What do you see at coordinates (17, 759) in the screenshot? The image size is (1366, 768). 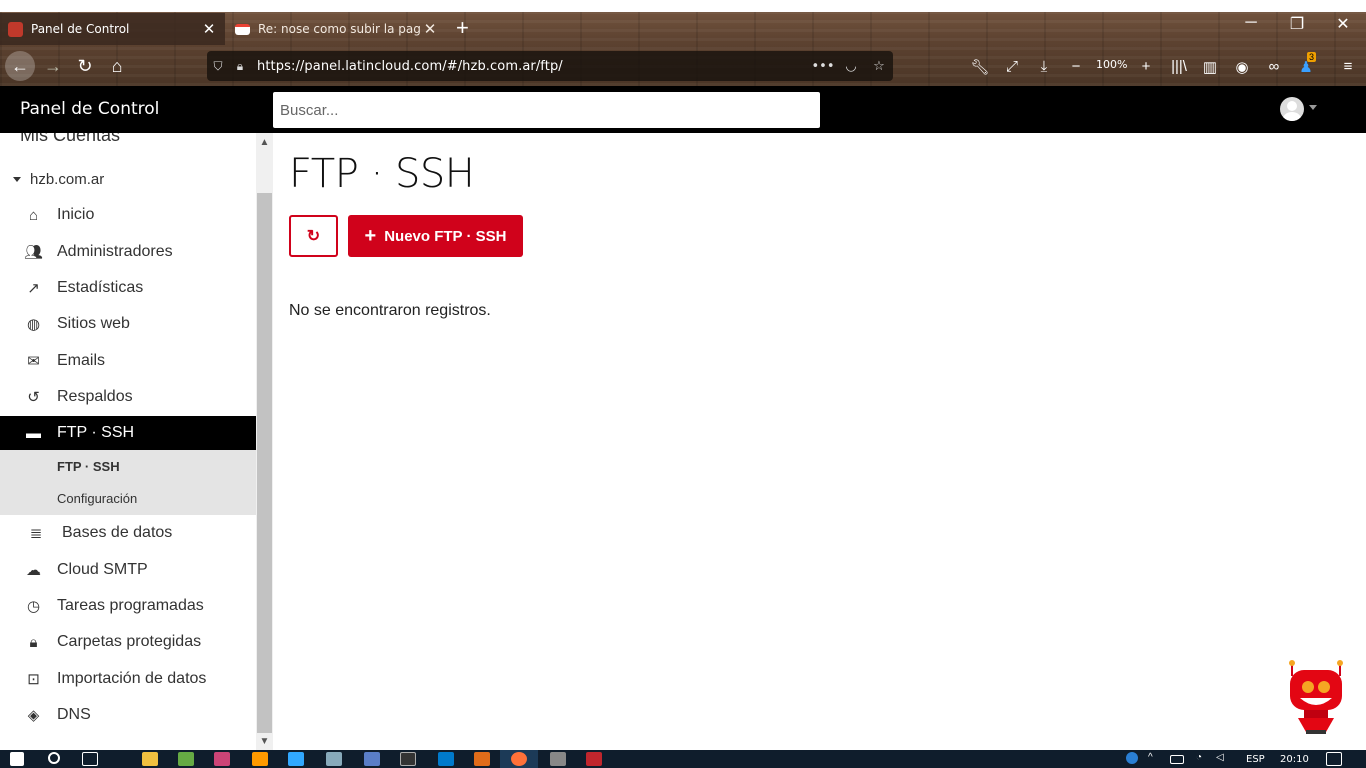 I see `windows-start-icon` at bounding box center [17, 759].